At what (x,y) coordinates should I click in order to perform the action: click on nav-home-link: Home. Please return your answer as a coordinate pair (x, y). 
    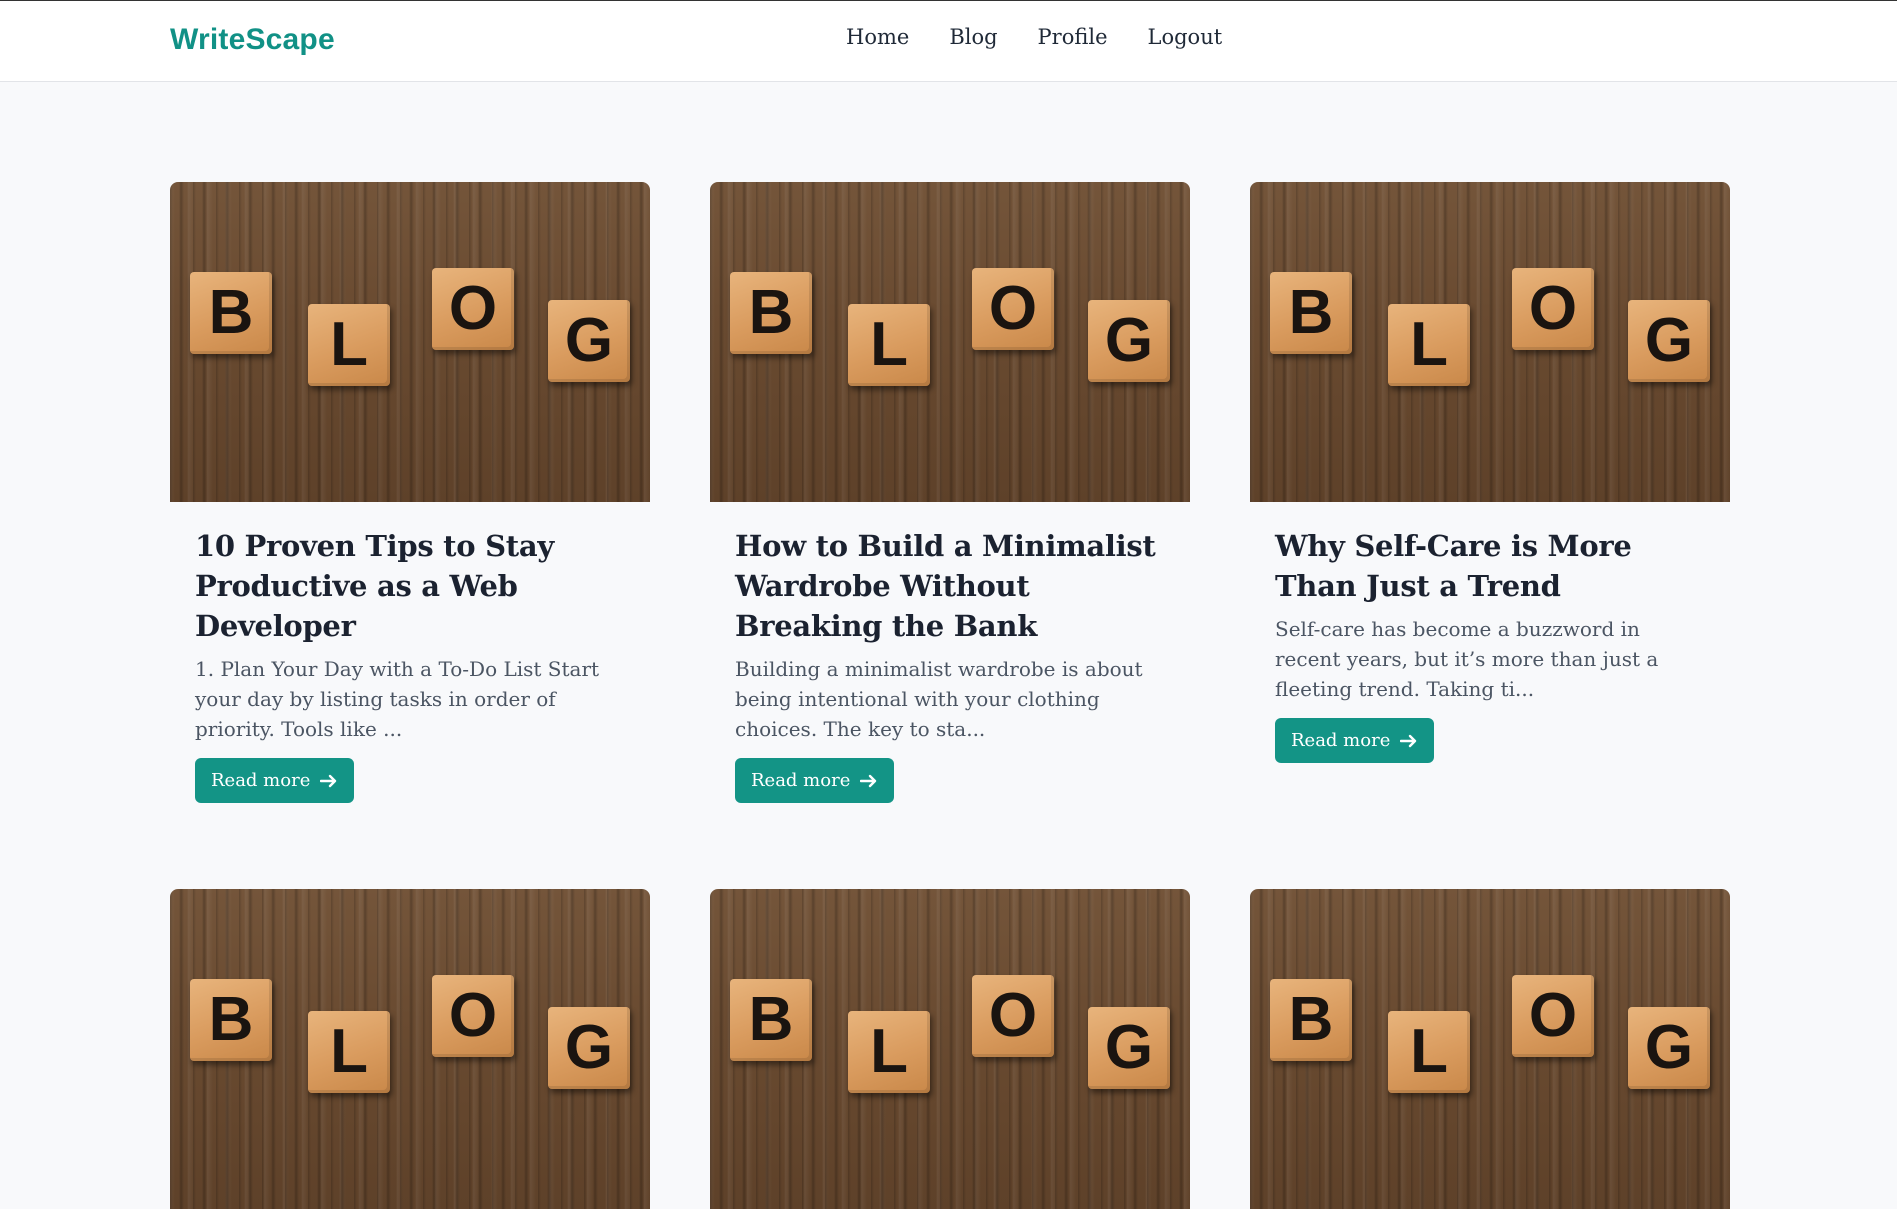
    Looking at the image, I should click on (877, 37).